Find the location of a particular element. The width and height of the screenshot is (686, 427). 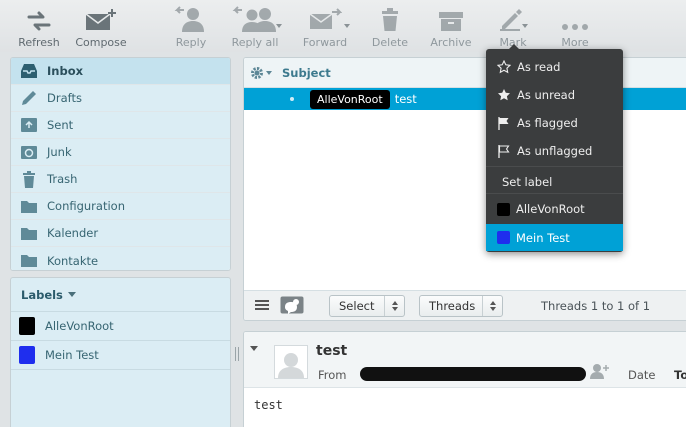

add-contact-icon is located at coordinates (600, 372).